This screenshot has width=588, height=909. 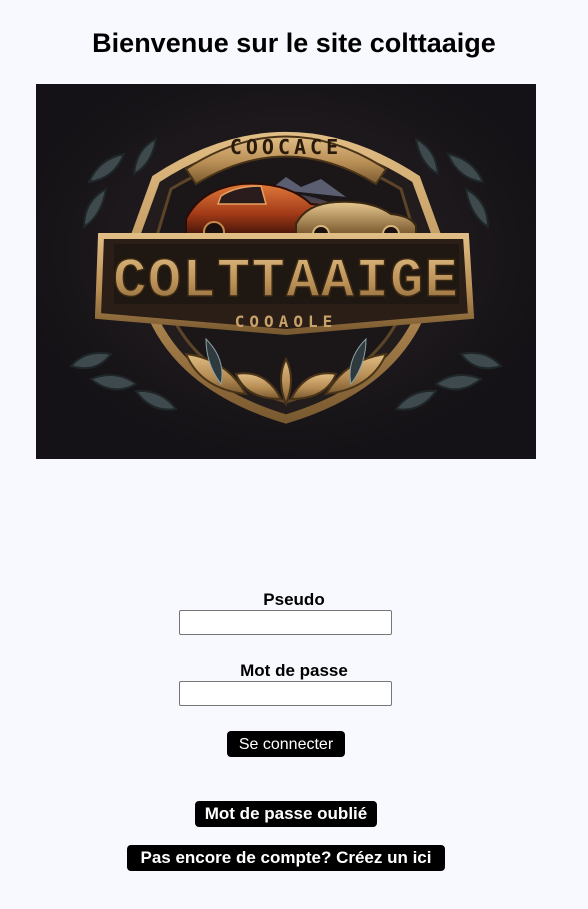 I want to click on create-account-link: Pas encore de compte? Créez un ici, so click(x=286, y=858).